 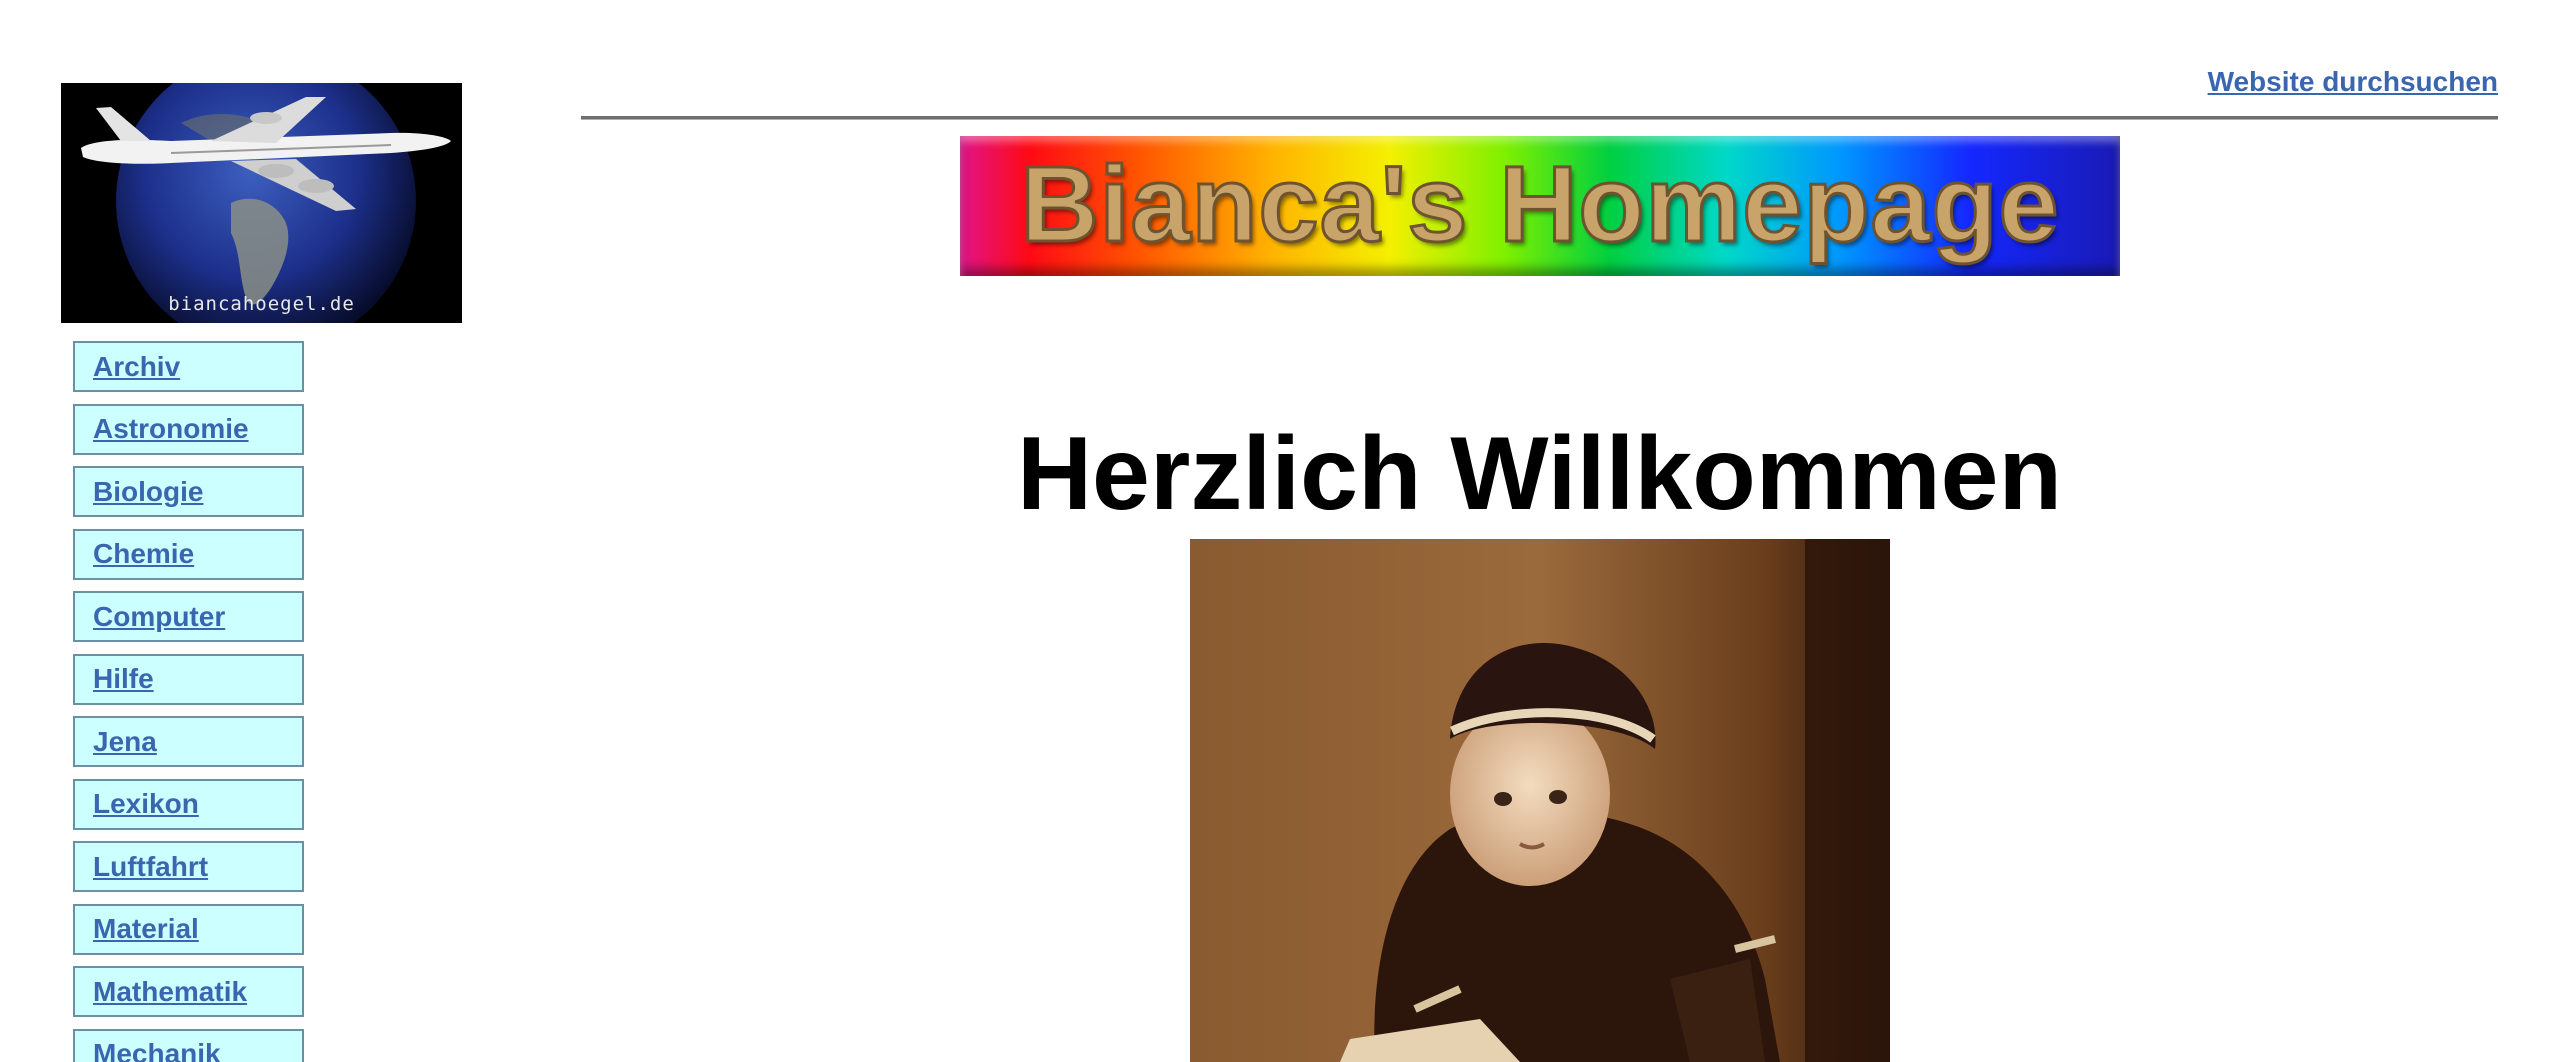 What do you see at coordinates (150, 867) in the screenshot?
I see `sidebar-link-luftfahrt: Luftfahrt` at bounding box center [150, 867].